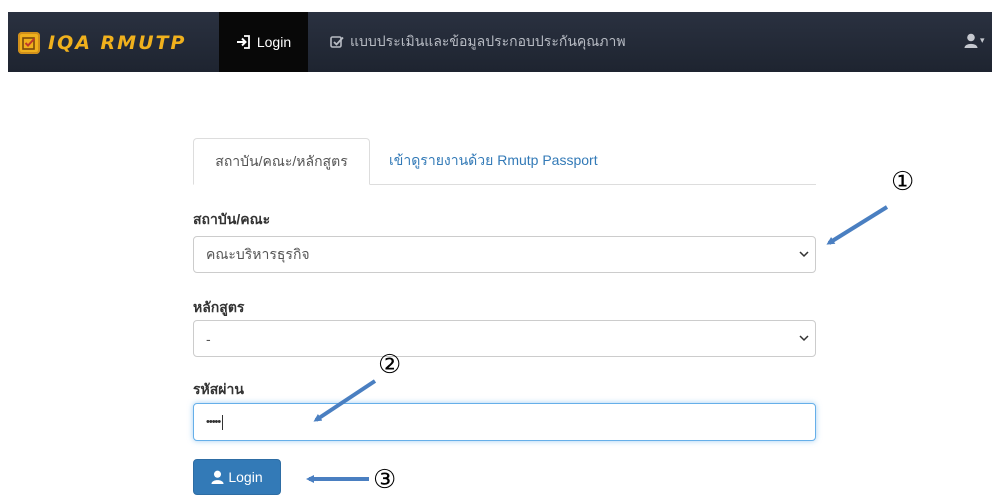  Describe the element at coordinates (857, 225) in the screenshot. I see `arrow-to-faculty-select` at that location.